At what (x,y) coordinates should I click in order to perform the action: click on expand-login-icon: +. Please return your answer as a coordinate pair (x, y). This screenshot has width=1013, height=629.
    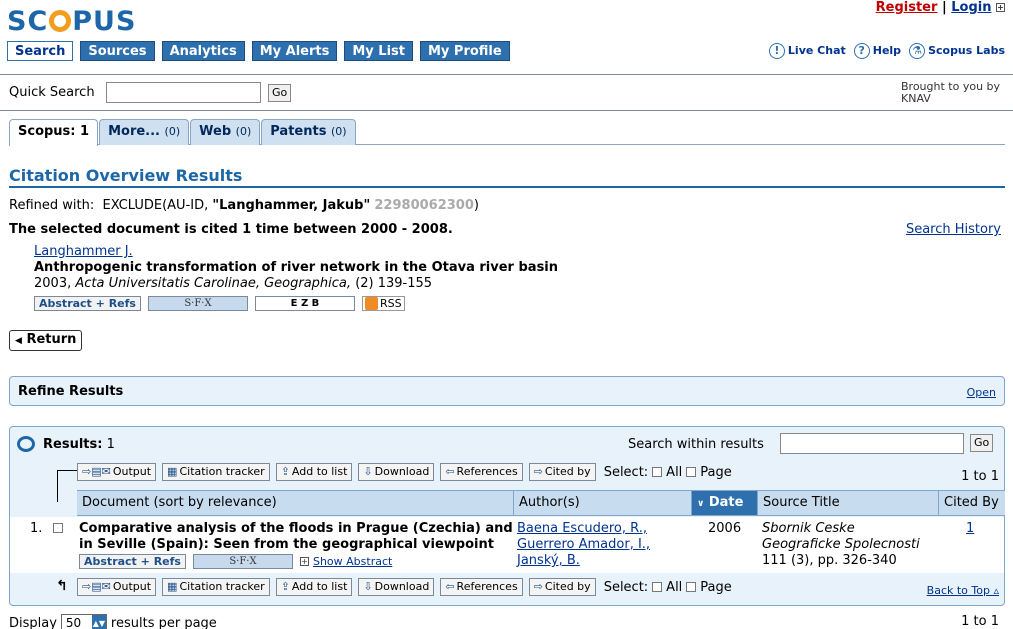
    Looking at the image, I should click on (1000, 7).